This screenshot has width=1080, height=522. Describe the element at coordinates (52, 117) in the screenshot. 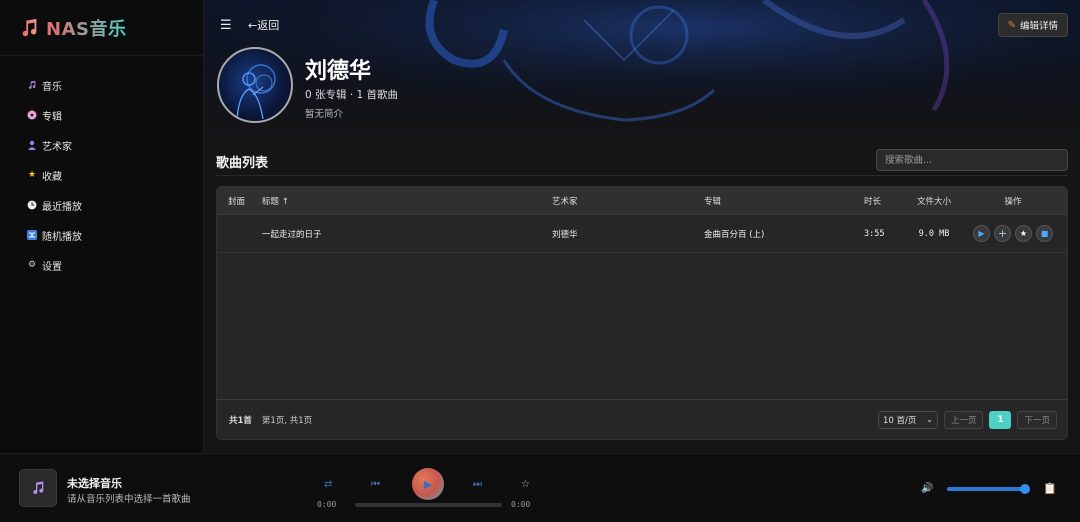

I see `sidebar-item-label: 专辑` at that location.